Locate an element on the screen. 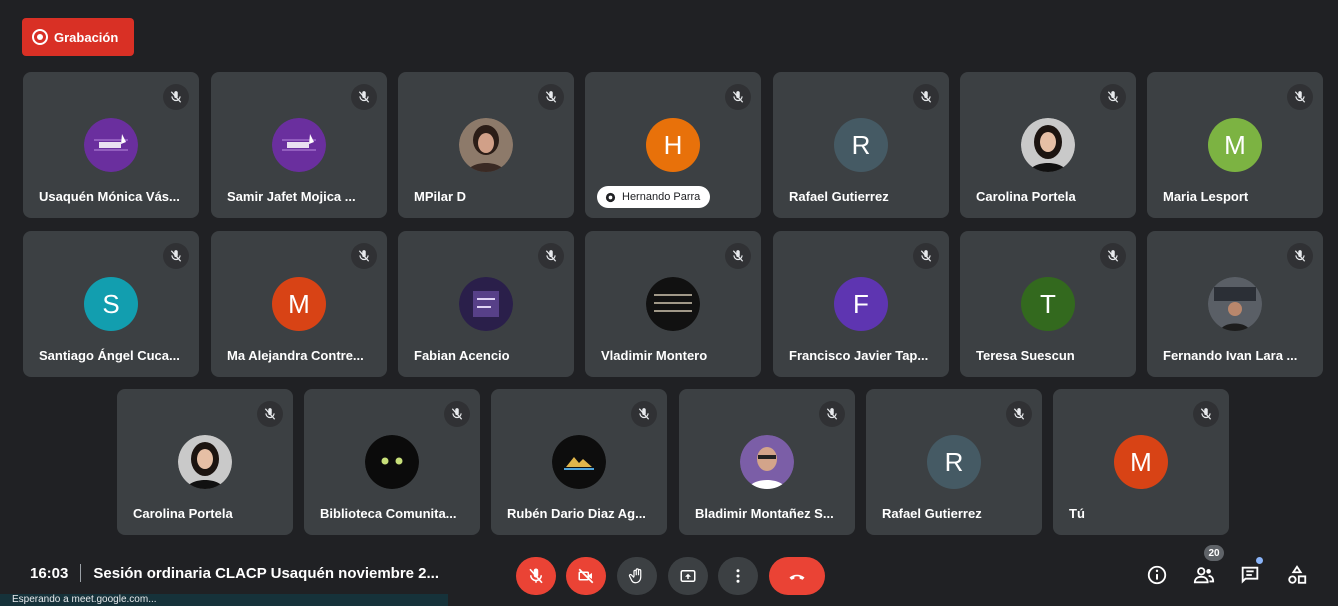 The image size is (1338, 606). more-options-button is located at coordinates (738, 576).